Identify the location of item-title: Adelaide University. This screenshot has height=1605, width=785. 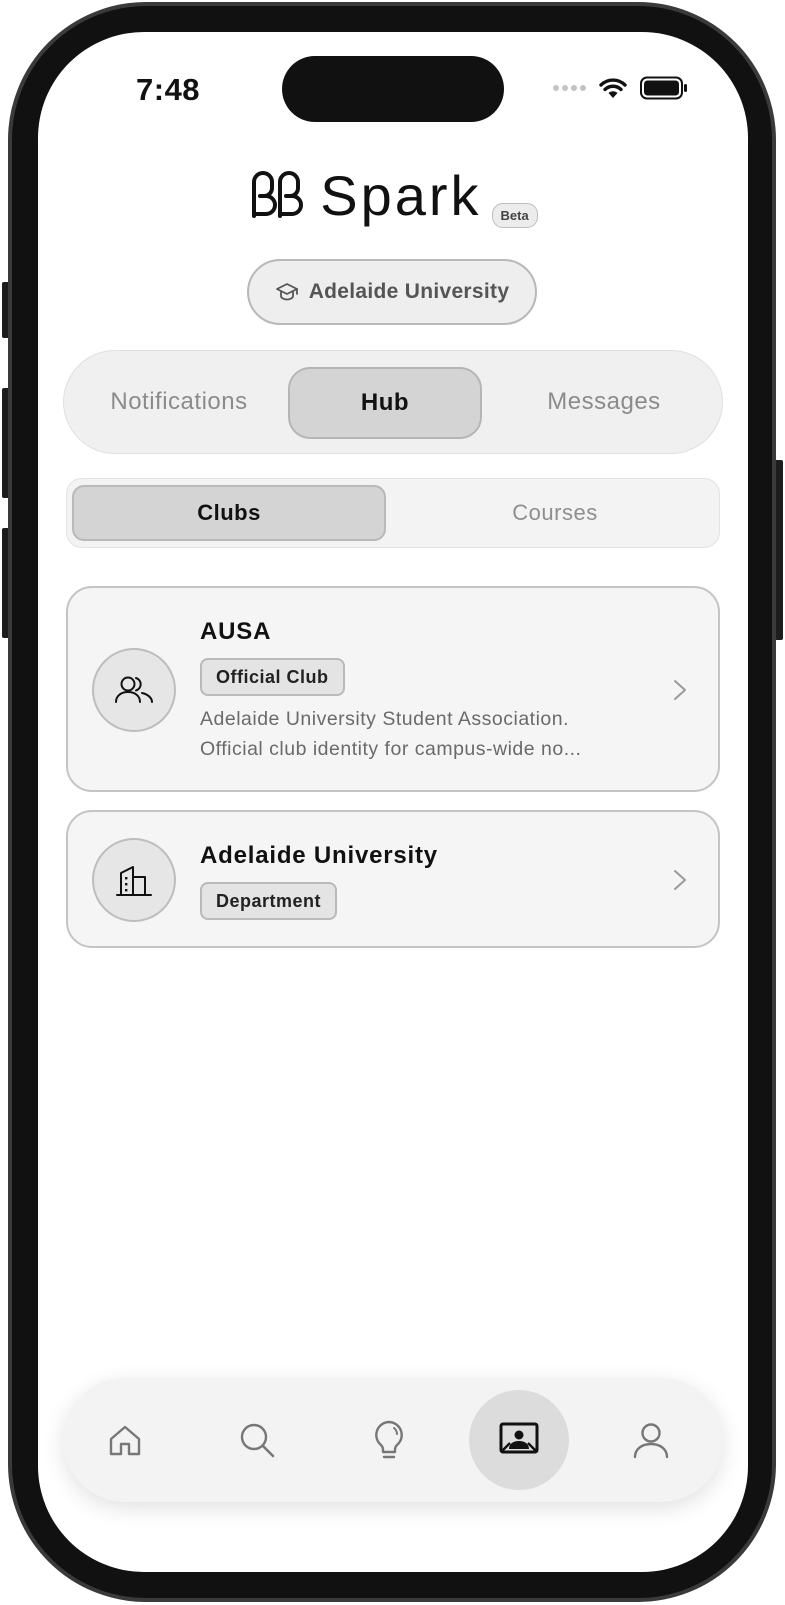
(319, 855).